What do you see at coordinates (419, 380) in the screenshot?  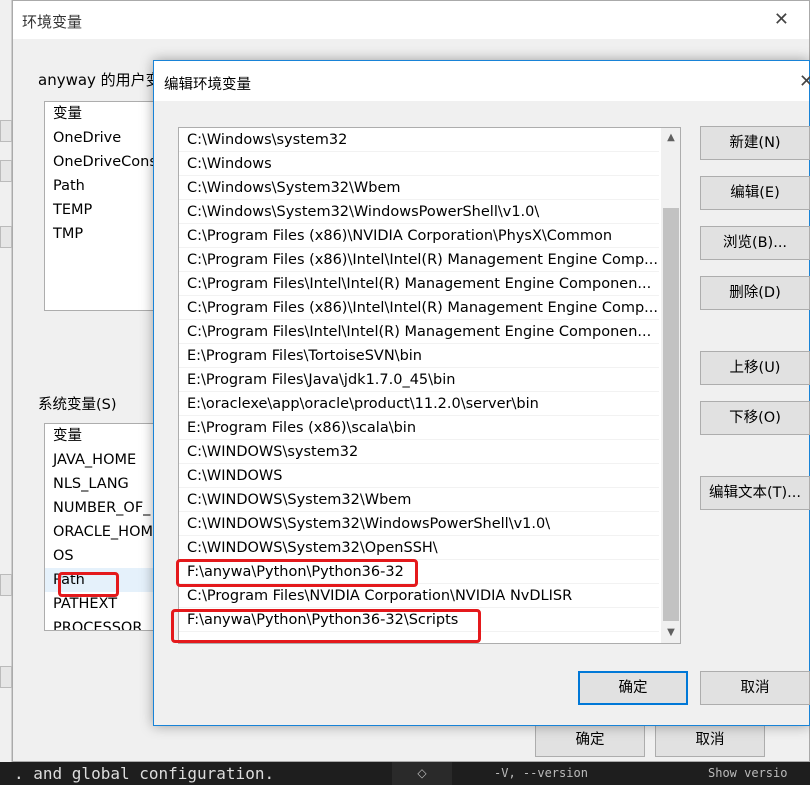 I see `list-item: E:\Program Files\Java\jdk1.7.0_45\bin` at bounding box center [419, 380].